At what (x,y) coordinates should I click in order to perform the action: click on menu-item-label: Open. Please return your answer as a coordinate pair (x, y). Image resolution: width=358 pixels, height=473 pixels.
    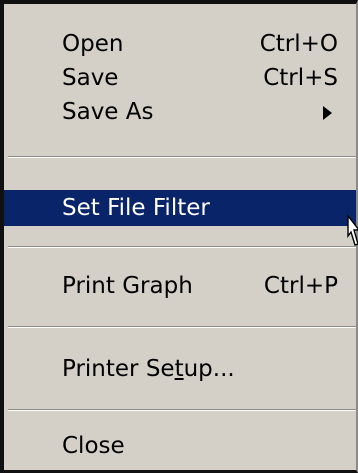
    Looking at the image, I should click on (93, 44).